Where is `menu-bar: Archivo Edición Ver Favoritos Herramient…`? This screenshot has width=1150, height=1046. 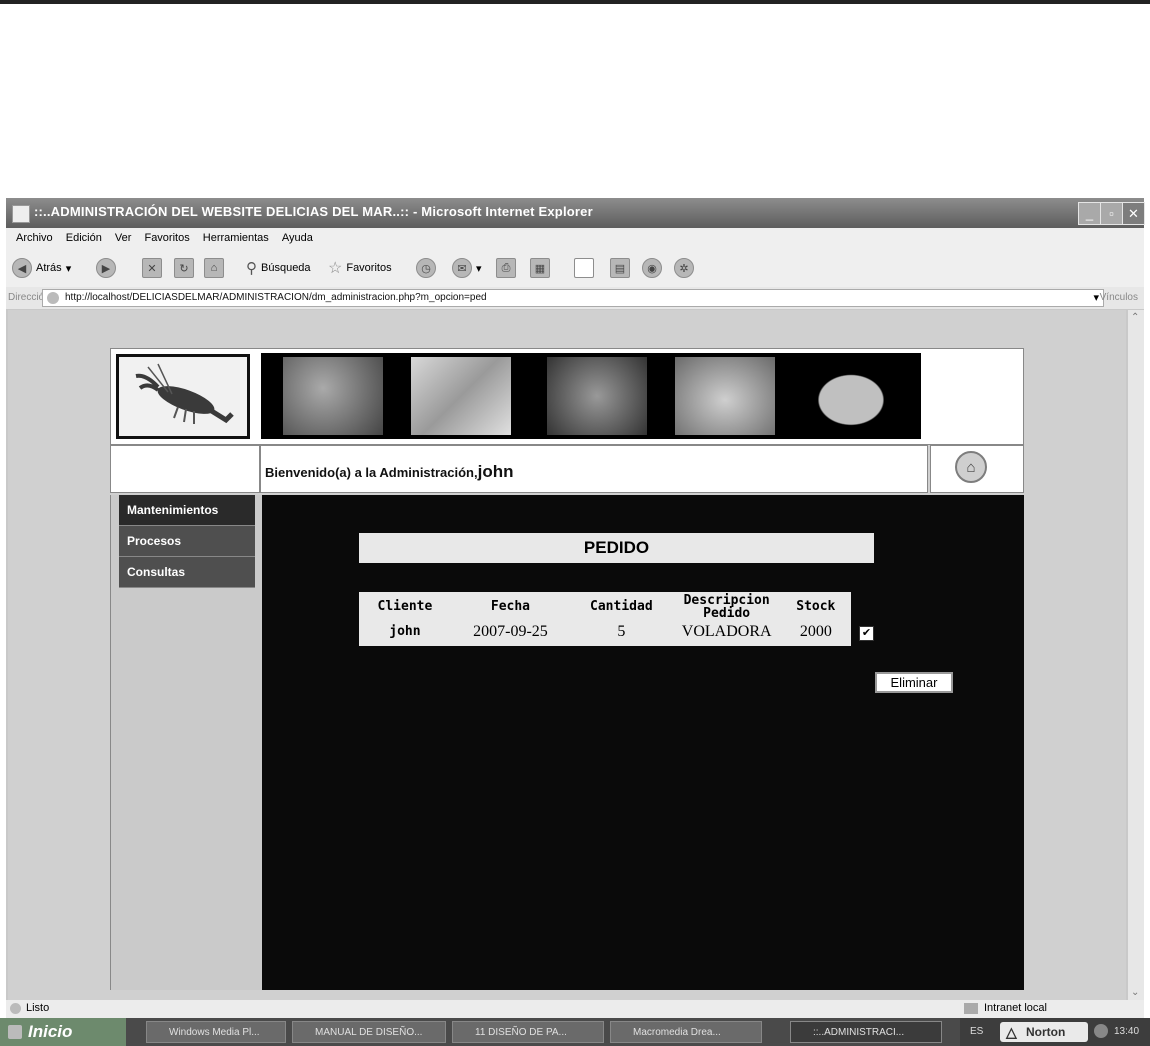
menu-bar: Archivo Edición Ver Favoritos Herramient… is located at coordinates (575, 238).